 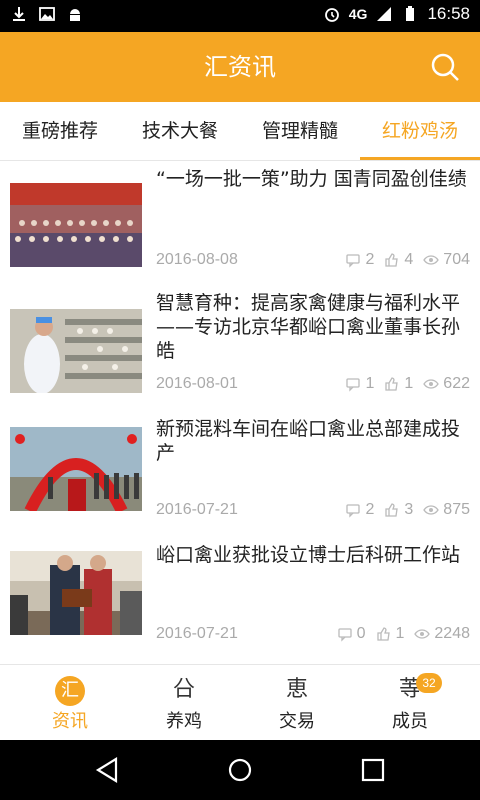 What do you see at coordinates (312, 179) in the screenshot?
I see `article-title: “一场一批一策”助力 国青同盈创佳绩` at bounding box center [312, 179].